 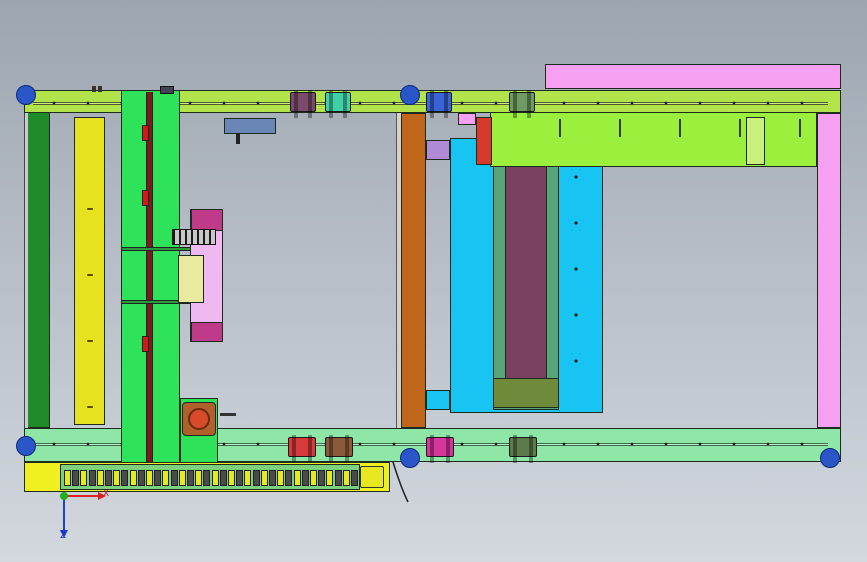 I want to click on sensor-icon, so click(x=238, y=139).